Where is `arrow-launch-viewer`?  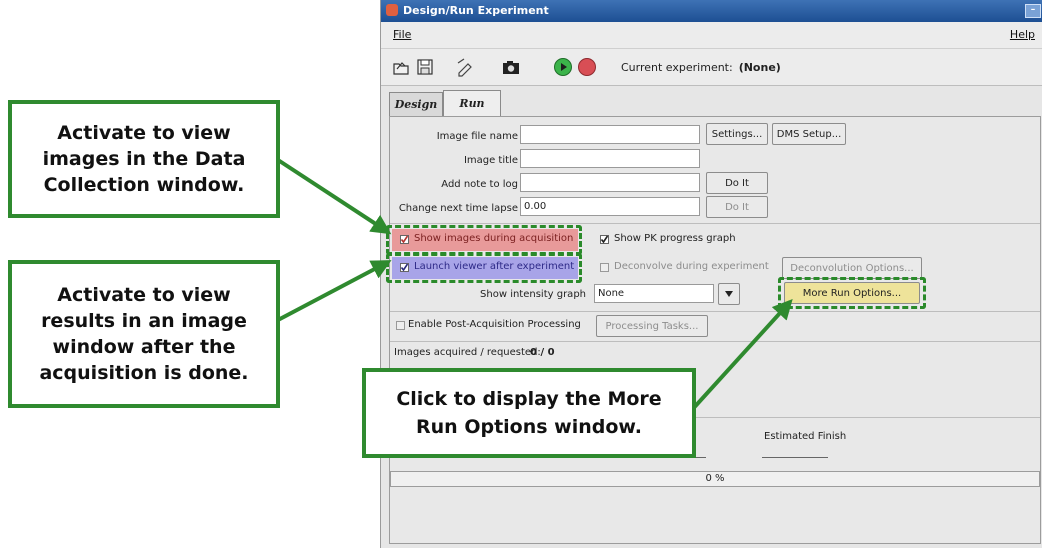 arrow-launch-viewer is located at coordinates (334, 291).